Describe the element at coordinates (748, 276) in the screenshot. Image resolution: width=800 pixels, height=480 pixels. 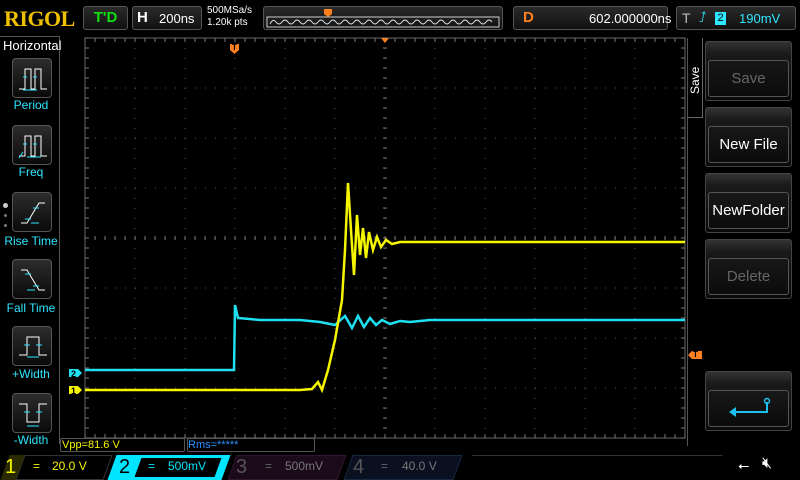
I see `delete-label: Delete` at that location.